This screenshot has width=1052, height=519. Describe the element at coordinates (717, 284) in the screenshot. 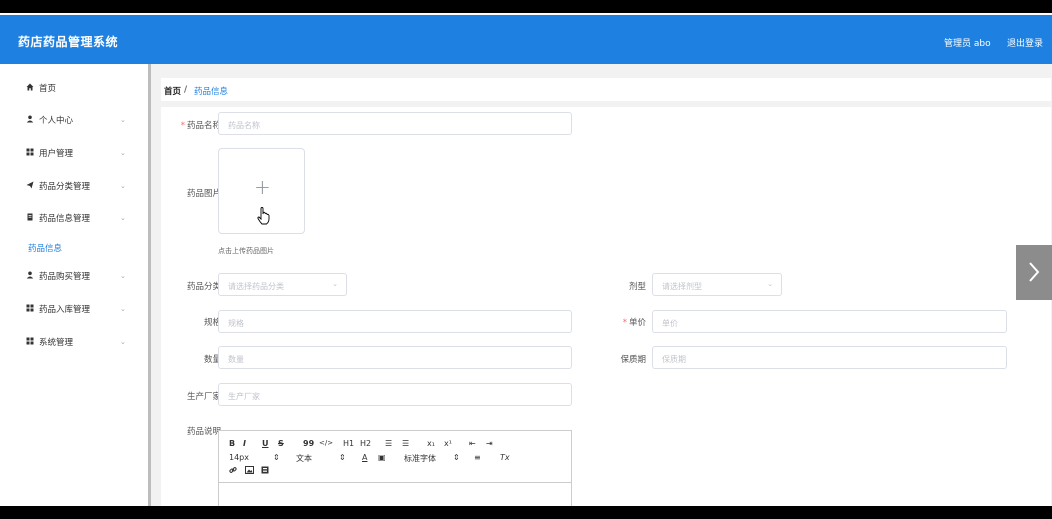

I see `dosage-select: 请选择剂型 ⌄` at that location.